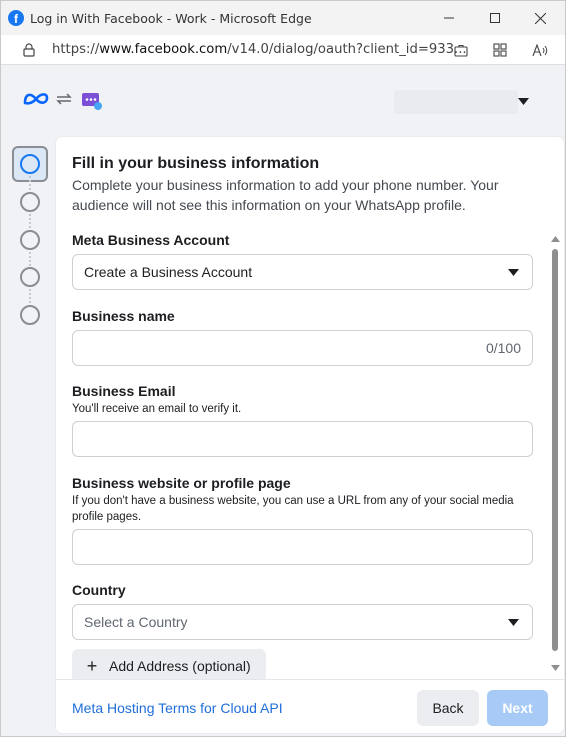  I want to click on business-email-hint: You'll receive an email to verify it., so click(157, 409).